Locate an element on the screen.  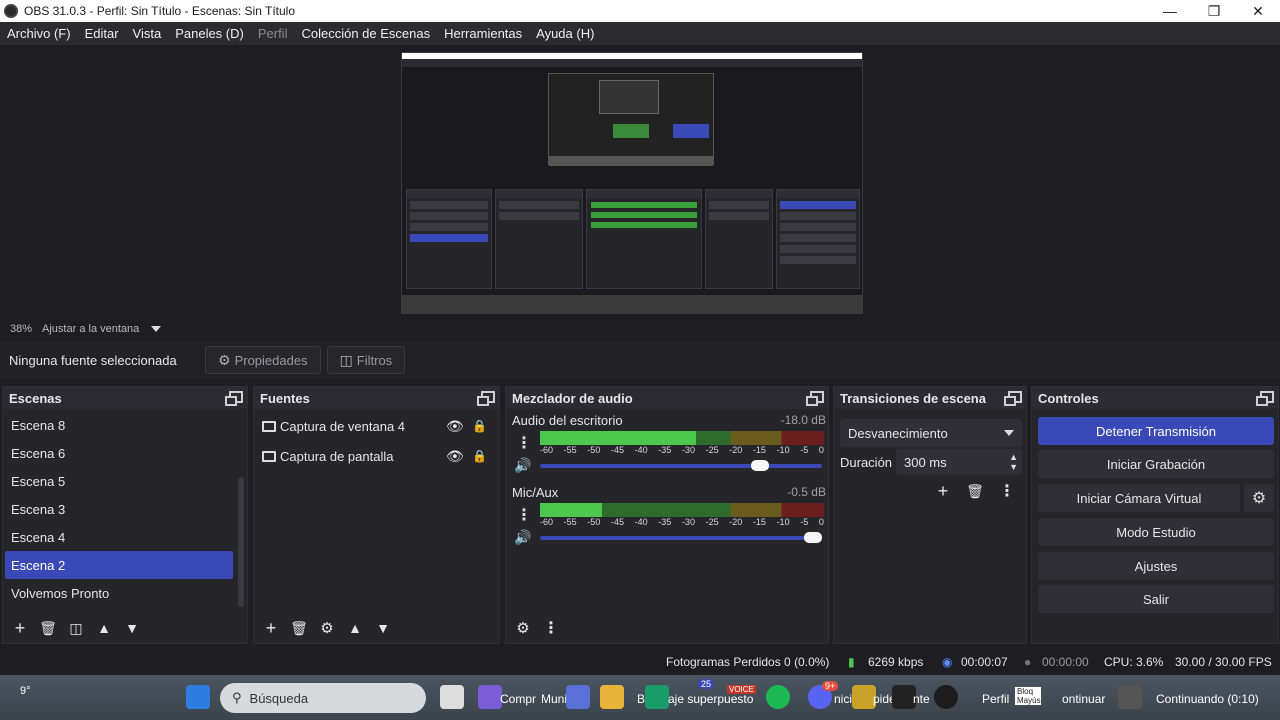
scene-item: Escena 8 is located at coordinates (119, 425).